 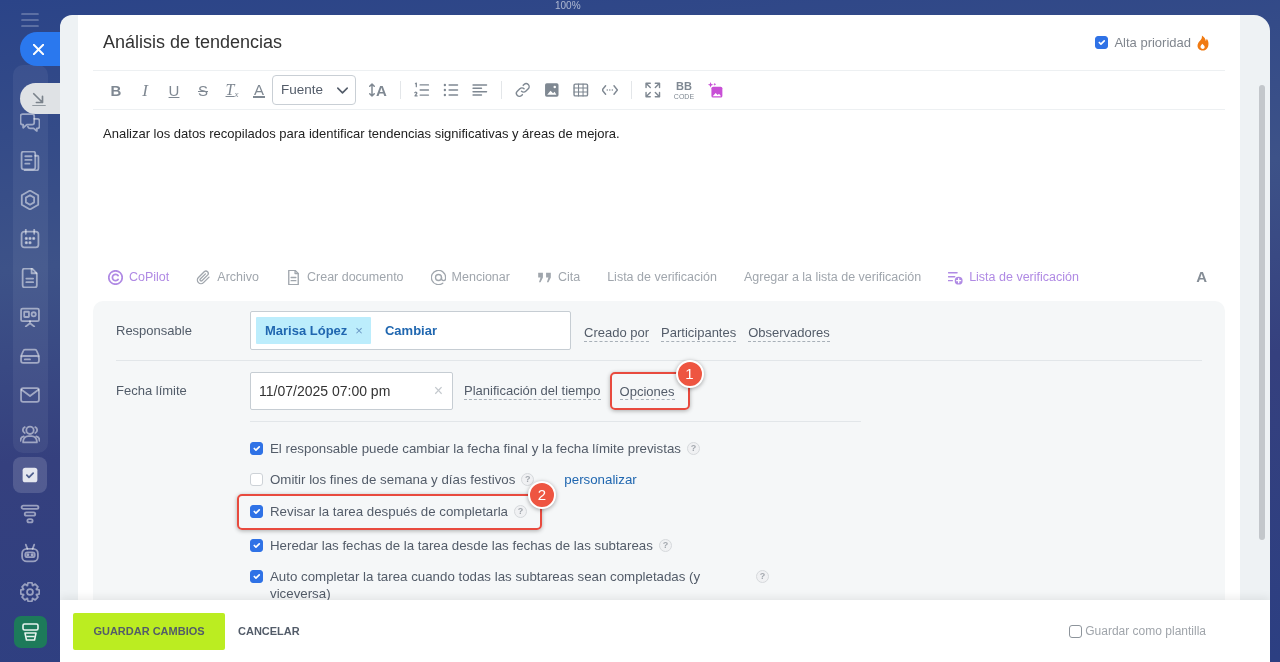 I want to click on checklist-plus-icon, so click(x=956, y=277).